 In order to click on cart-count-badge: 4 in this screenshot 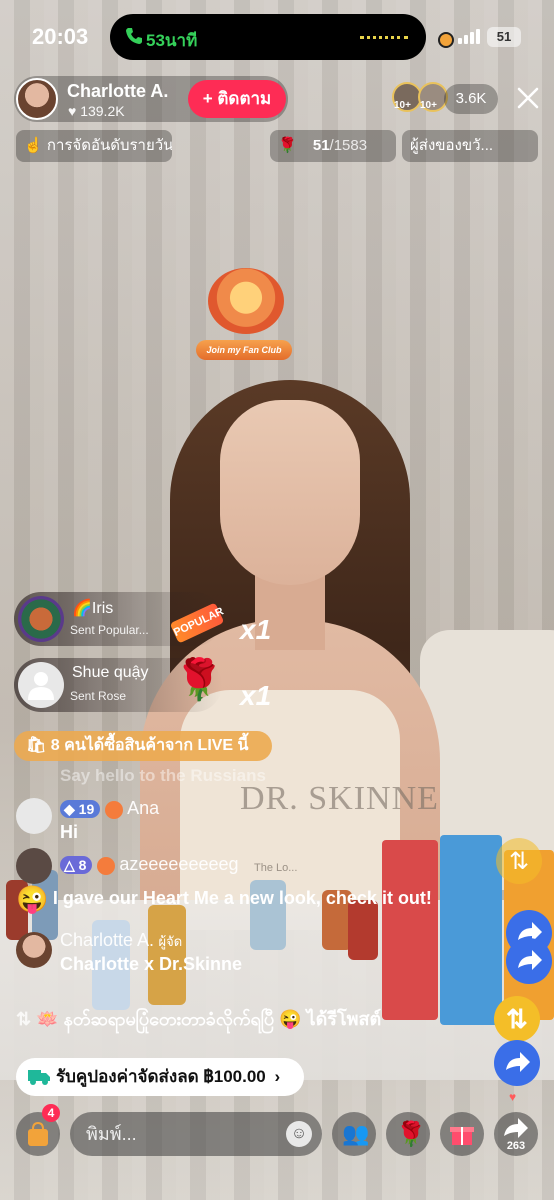, I will do `click(51, 1113)`.